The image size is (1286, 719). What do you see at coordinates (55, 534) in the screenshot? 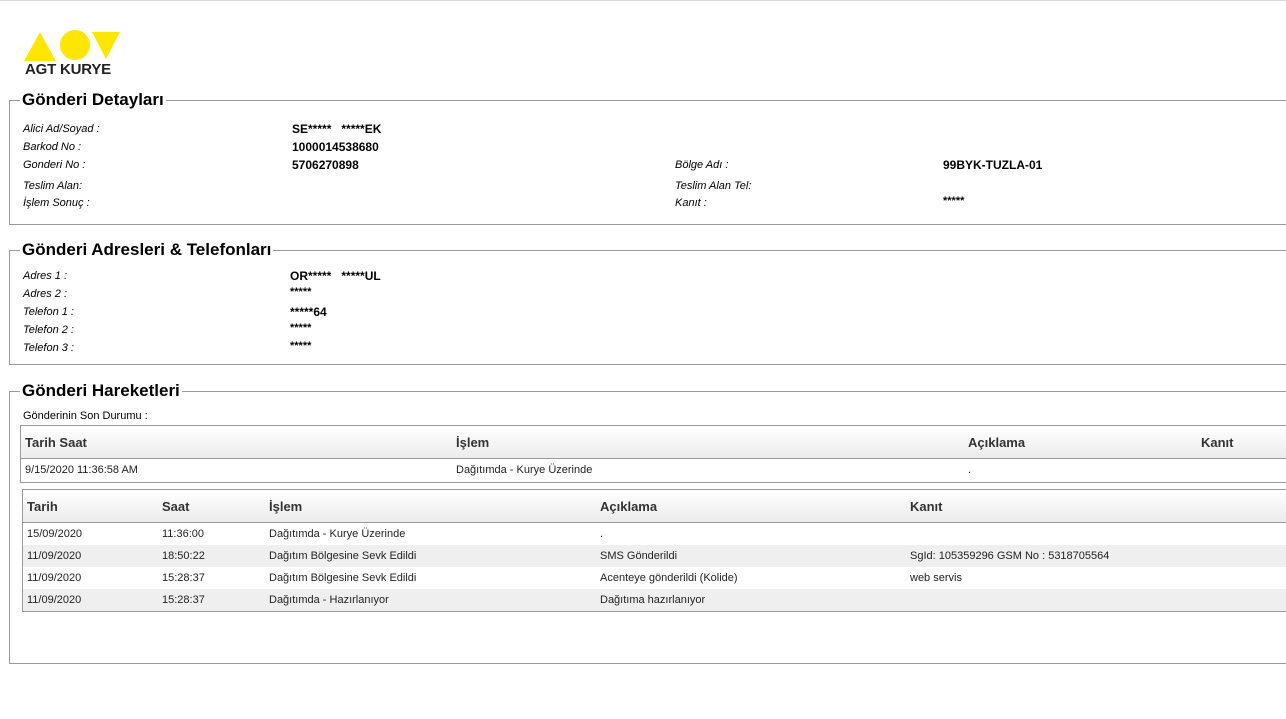
I see `cell-tarih: 15/09/2020` at bounding box center [55, 534].